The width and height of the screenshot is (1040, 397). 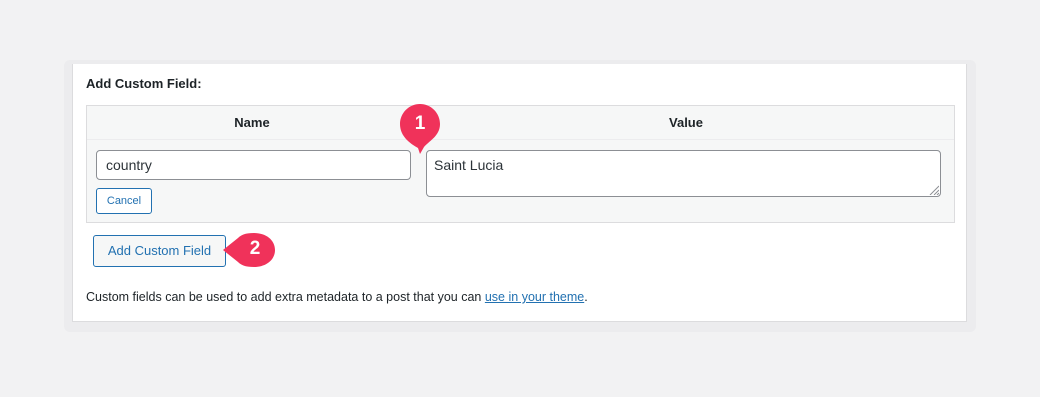 What do you see at coordinates (253, 165) in the screenshot?
I see `field-name-input` at bounding box center [253, 165].